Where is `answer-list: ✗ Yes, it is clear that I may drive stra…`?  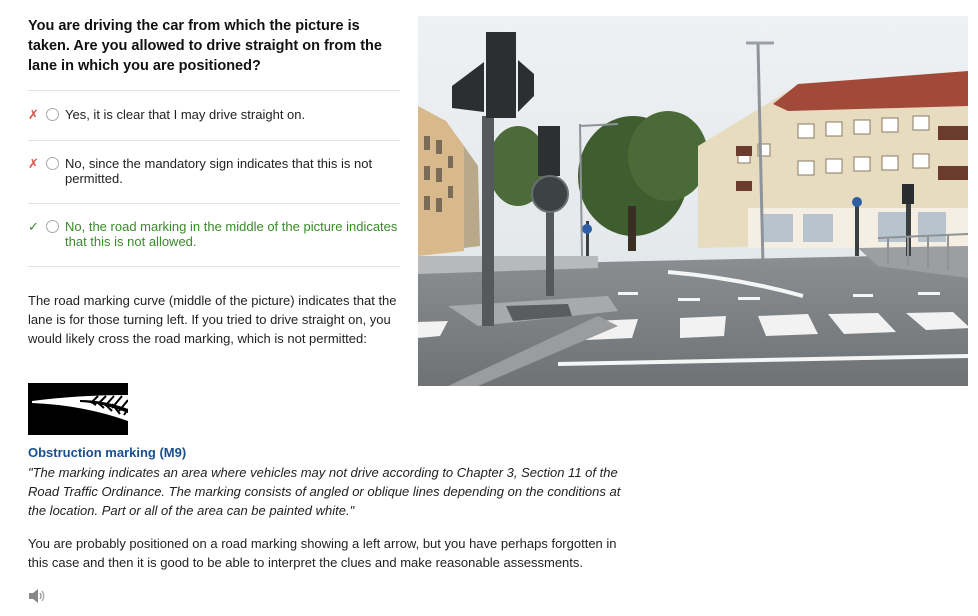
answer-list: ✗ Yes, it is clear that I may drive stra… is located at coordinates (214, 178).